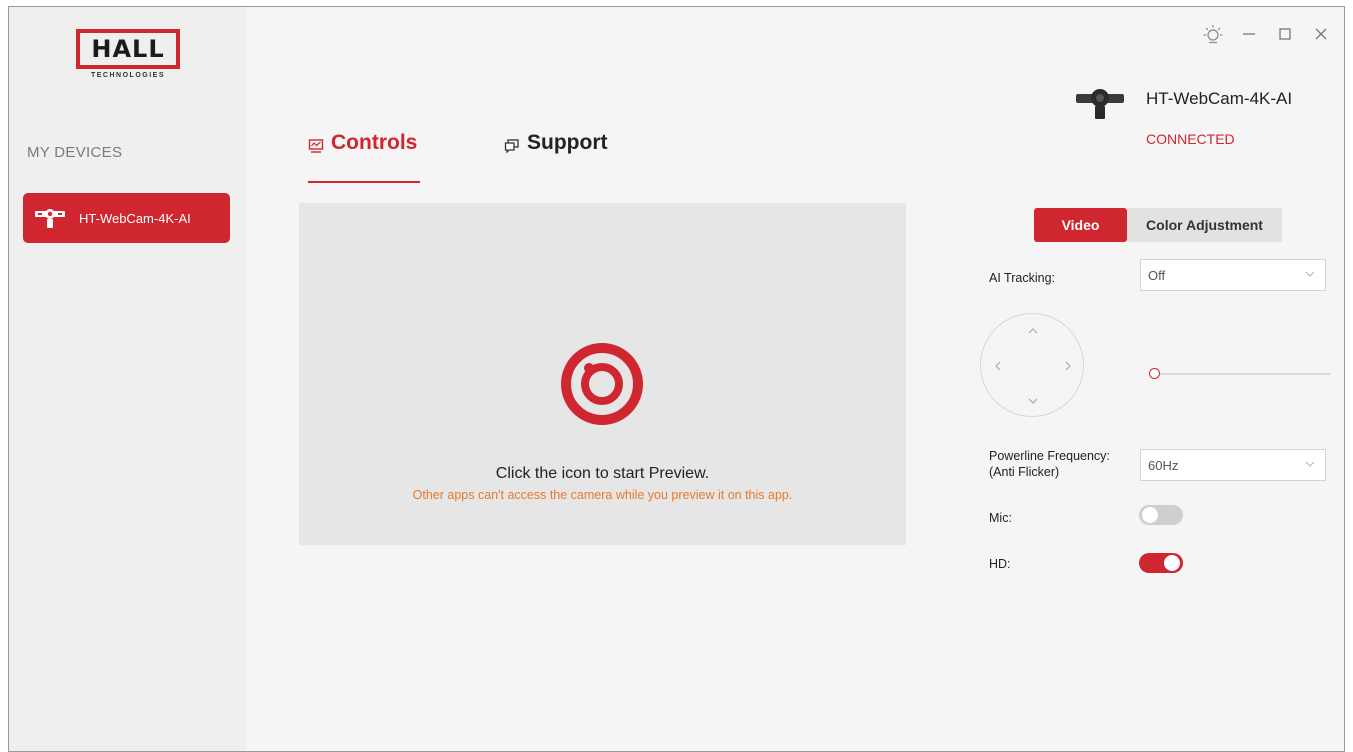 The height and width of the screenshot is (752, 1353). What do you see at coordinates (1321, 34) in the screenshot?
I see `close-icon` at bounding box center [1321, 34].